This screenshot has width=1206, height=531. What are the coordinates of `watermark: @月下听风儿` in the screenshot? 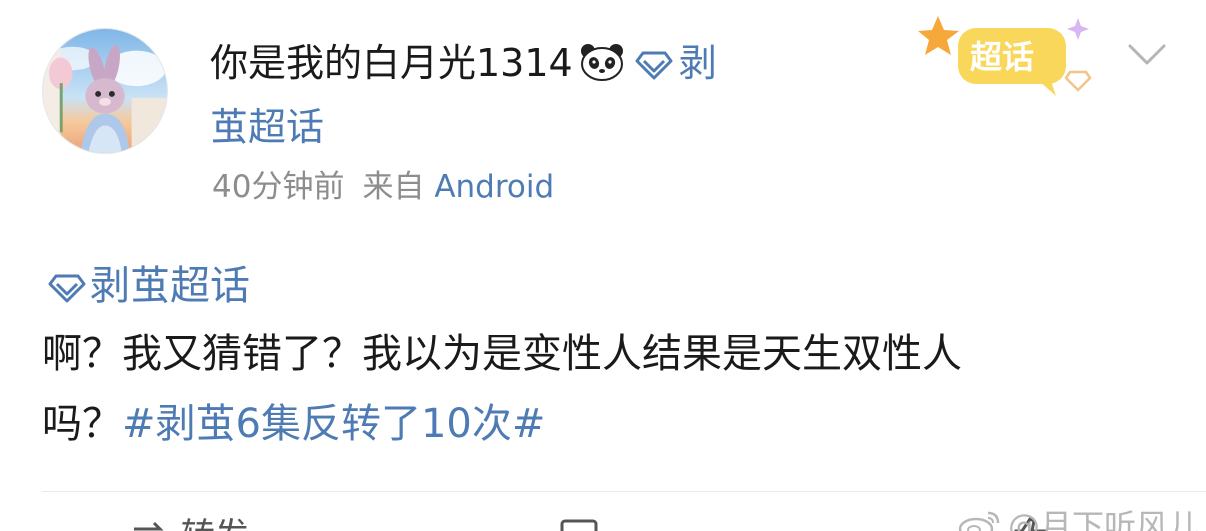 It's located at (1079, 518).